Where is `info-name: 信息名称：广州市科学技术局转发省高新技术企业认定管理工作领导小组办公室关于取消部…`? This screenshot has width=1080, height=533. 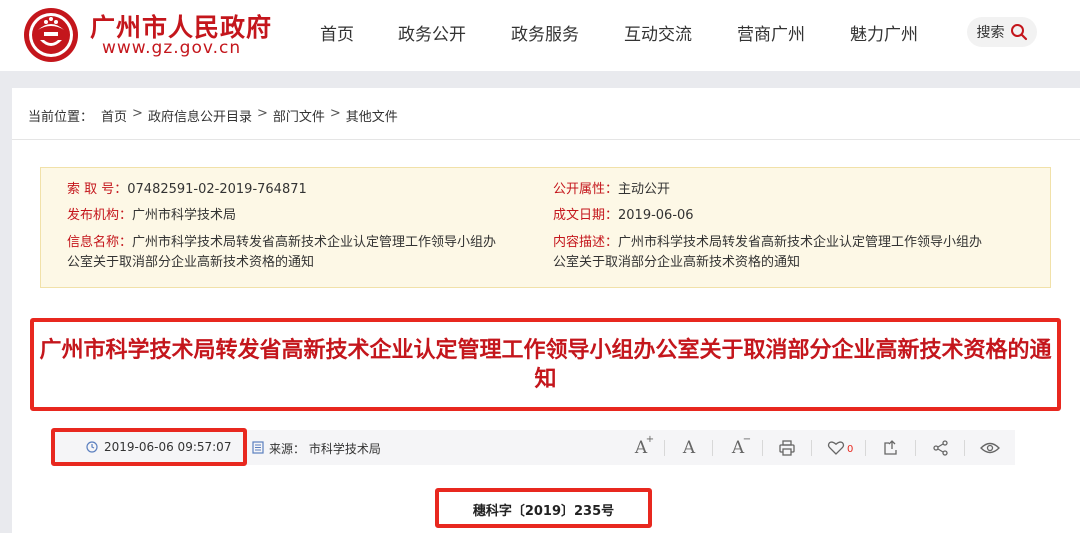
info-name: 信息名称：广州市科学技术局转发省高新技术企业认定管理工作领导小组办公室关于取消部… is located at coordinates (287, 253).